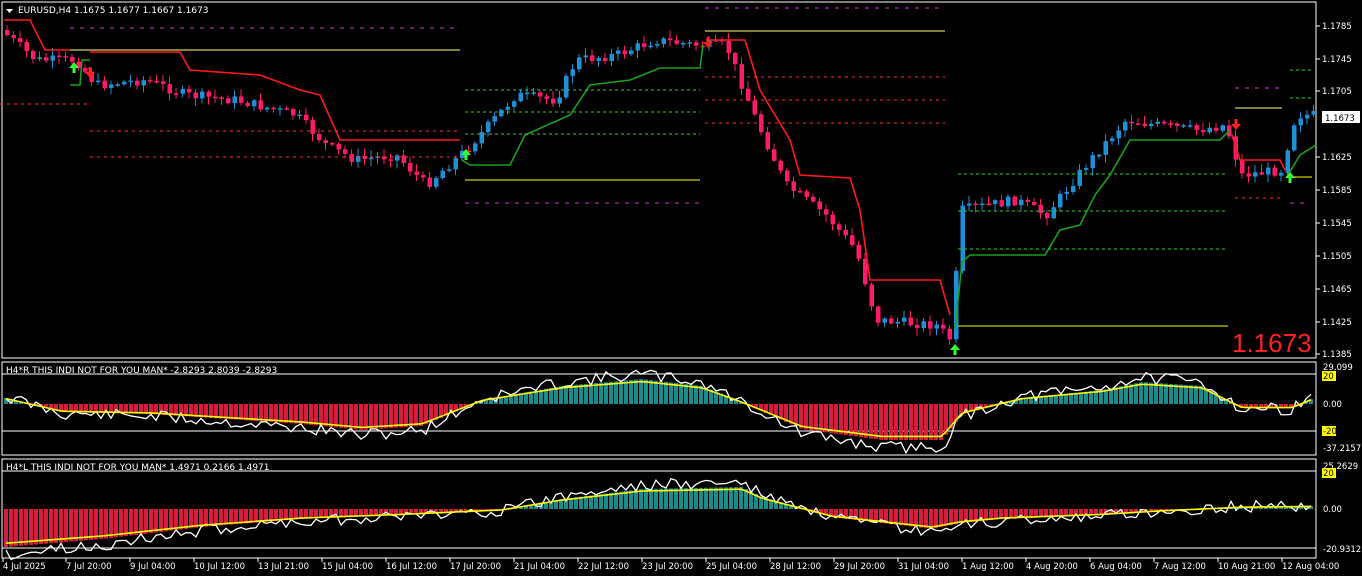 This screenshot has height=576, width=1362. What do you see at coordinates (1246, 567) in the screenshot?
I see `time-label: 10 Aug 21:00` at bounding box center [1246, 567].